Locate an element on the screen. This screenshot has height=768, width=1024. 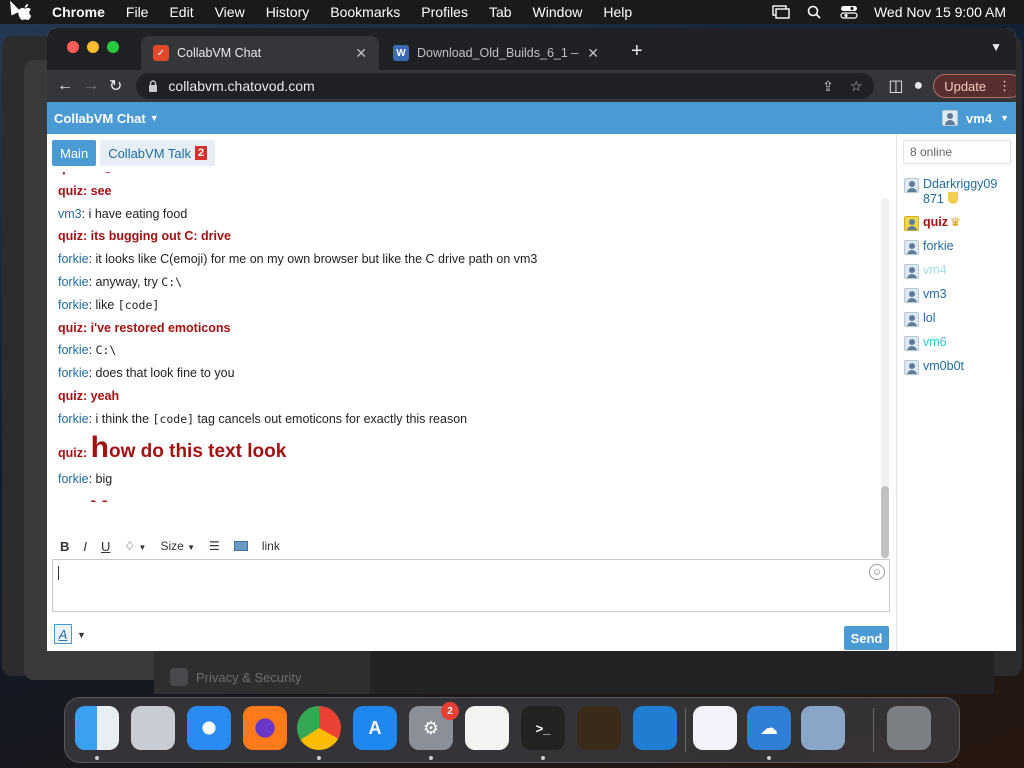
dock-app-firefox-icon is located at coordinates (265, 728).